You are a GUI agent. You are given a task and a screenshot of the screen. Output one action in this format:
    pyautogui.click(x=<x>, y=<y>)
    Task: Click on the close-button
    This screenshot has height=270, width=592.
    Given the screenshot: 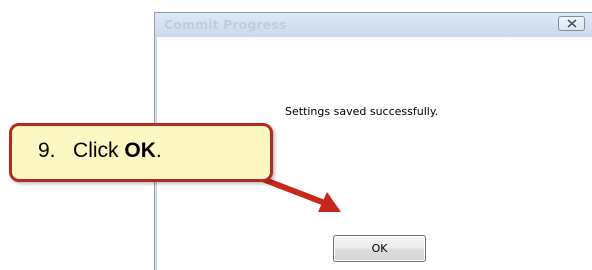 What is the action you would take?
    pyautogui.click(x=571, y=23)
    